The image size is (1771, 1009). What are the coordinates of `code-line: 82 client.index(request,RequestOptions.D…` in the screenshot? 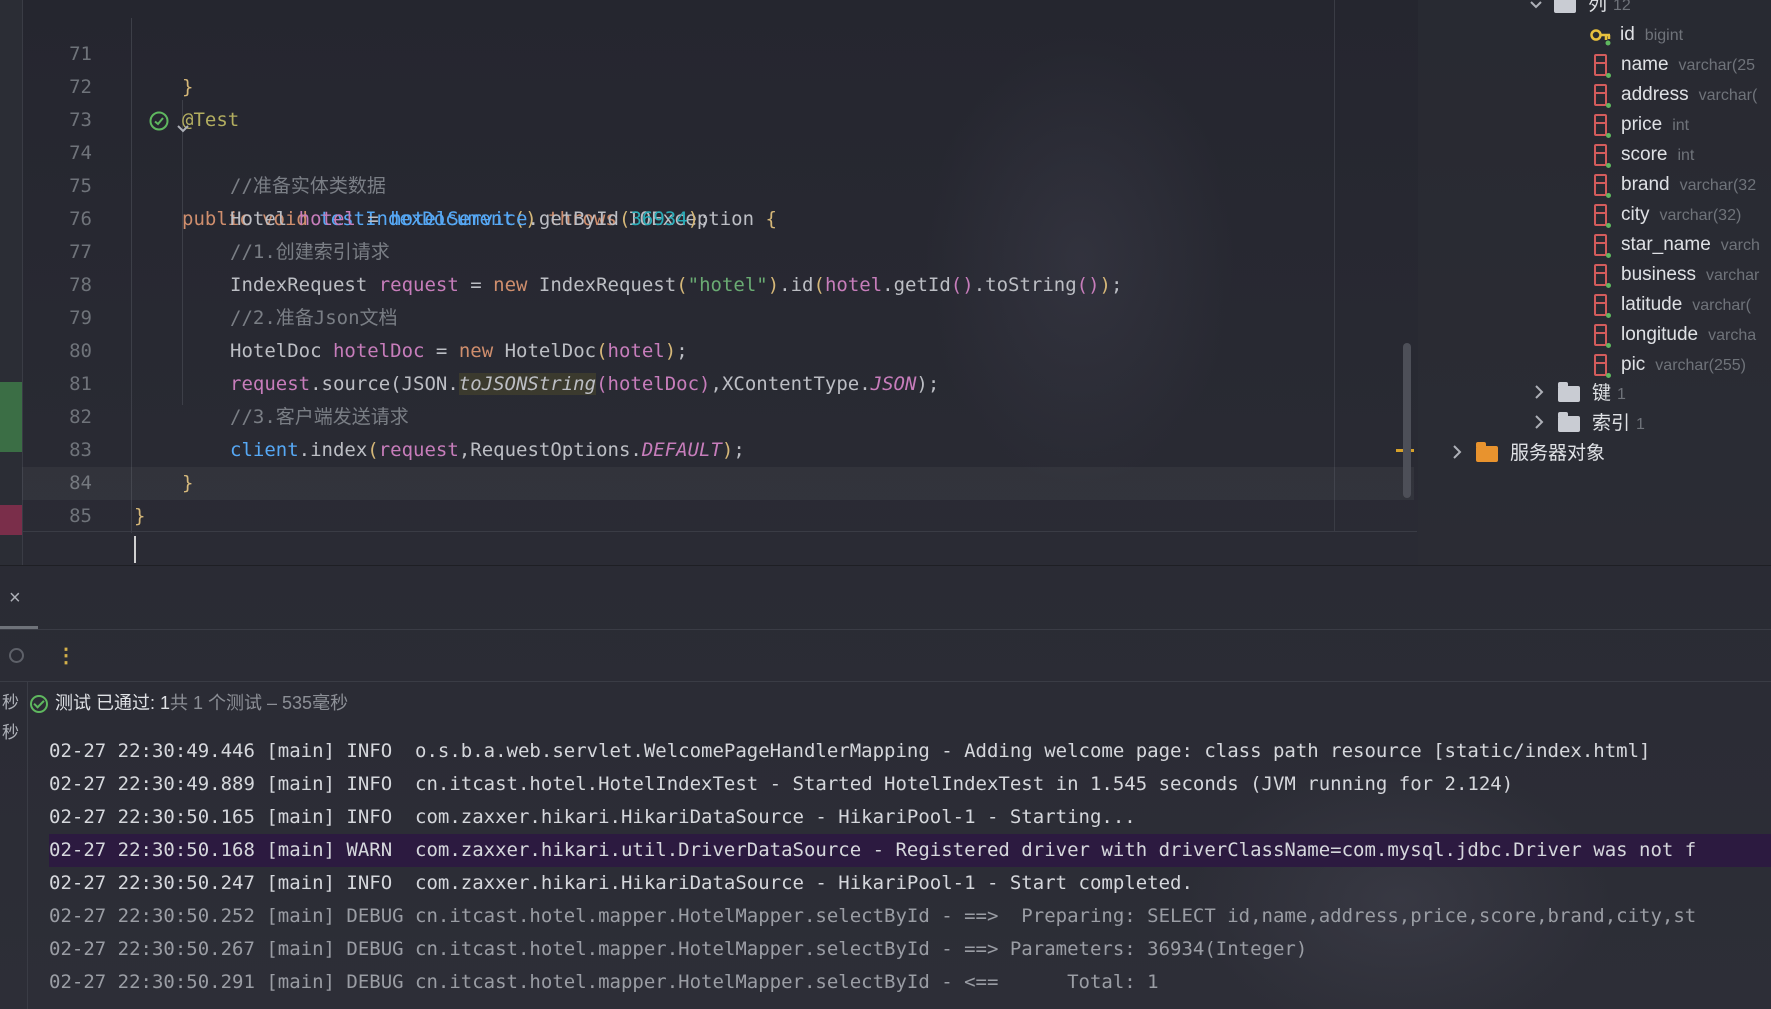 It's located at (718, 414).